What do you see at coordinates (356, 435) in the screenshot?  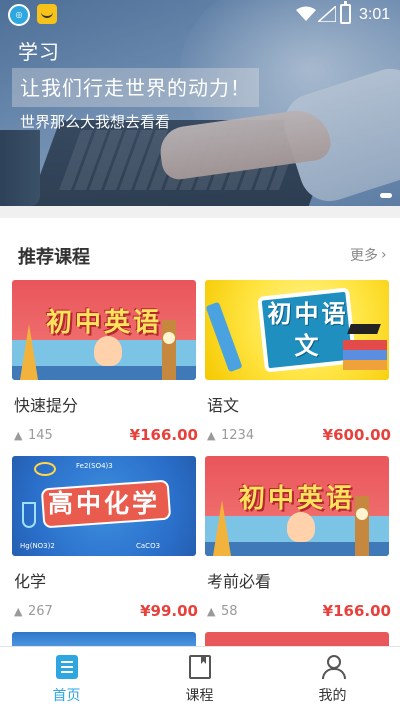 I see `course-price: ¥600.00` at bounding box center [356, 435].